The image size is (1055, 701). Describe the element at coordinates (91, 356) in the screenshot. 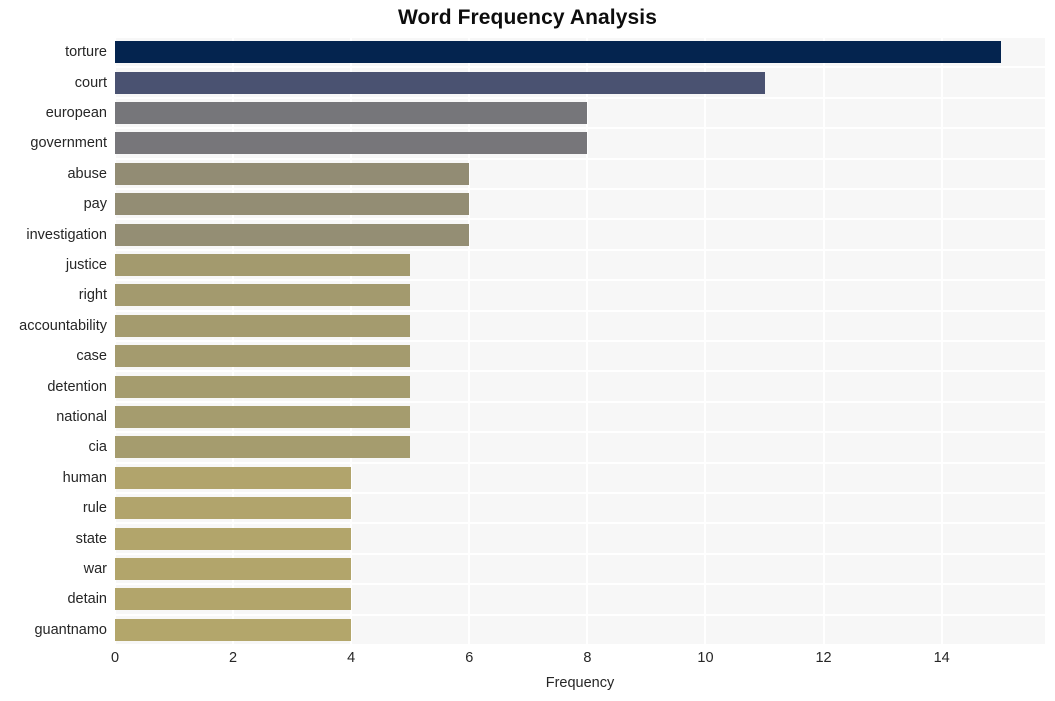

I see `y-tick-label: case` at that location.